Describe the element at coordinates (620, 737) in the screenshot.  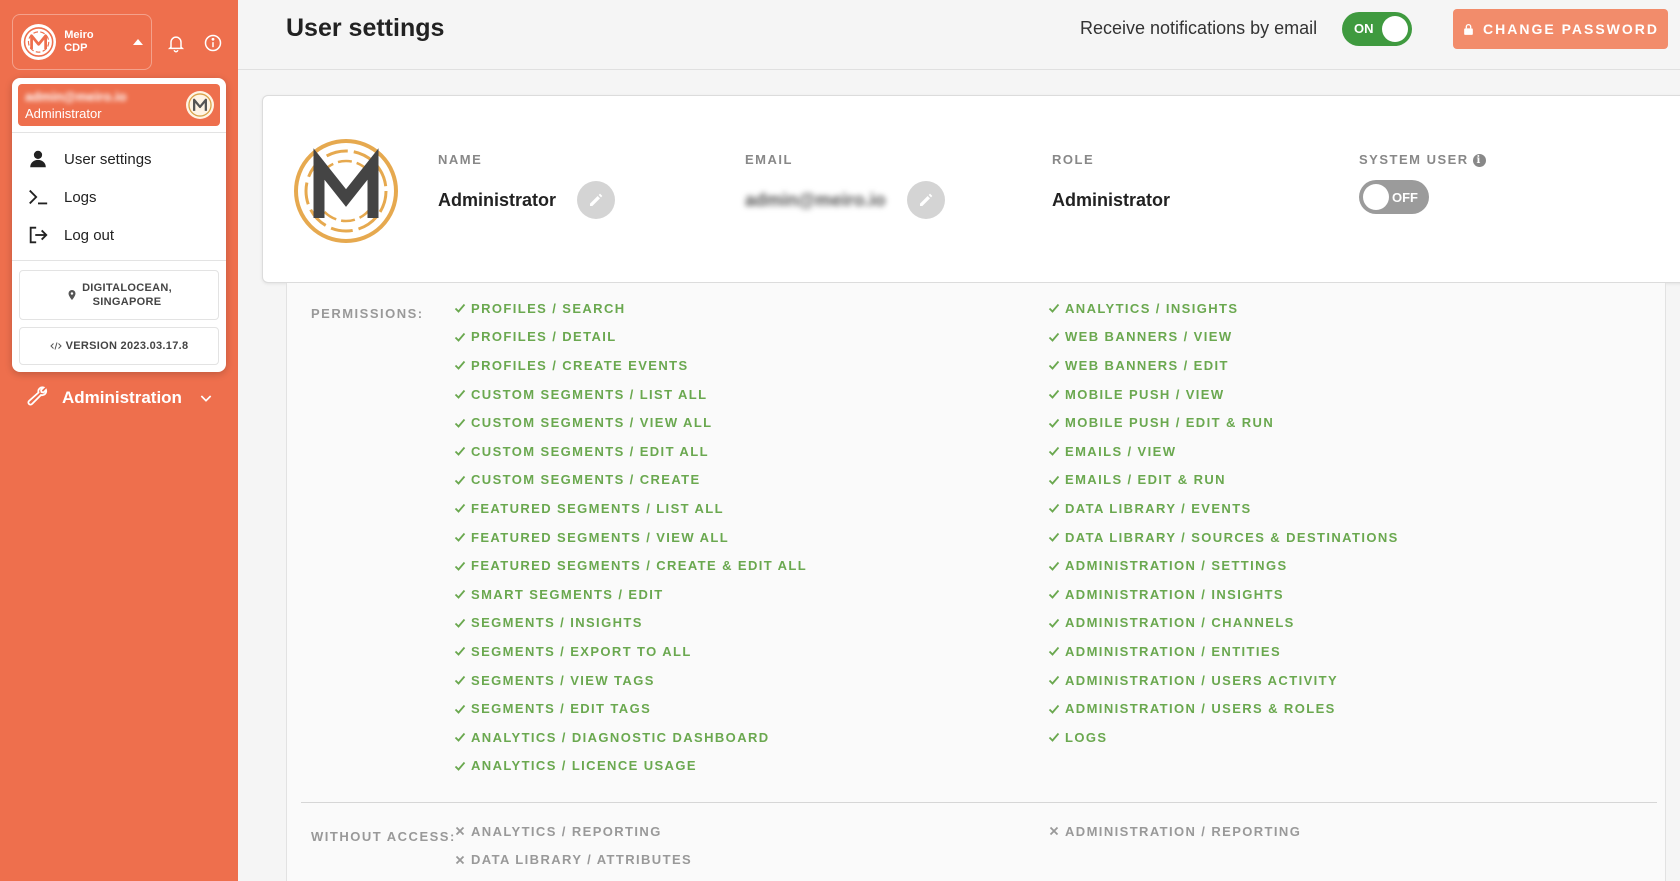
I see `permission-label: ANALYTICS / DIAGNOSTIC DASHBOARD` at that location.